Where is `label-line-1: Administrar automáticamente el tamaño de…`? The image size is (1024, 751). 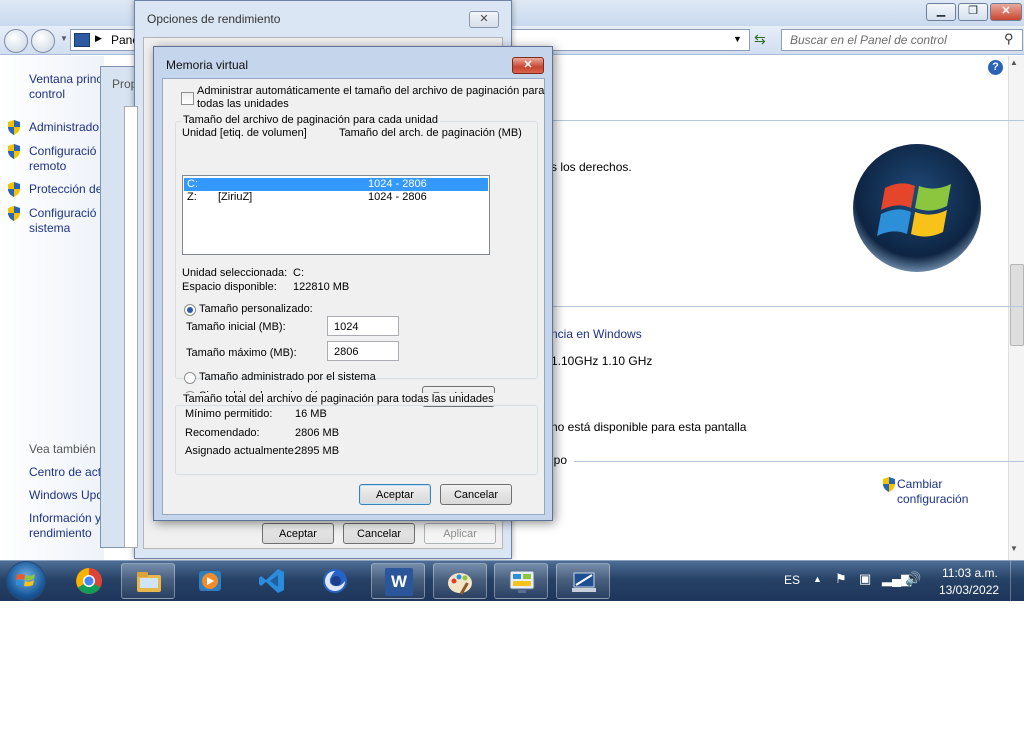 label-line-1: Administrar automáticamente el tamaño de… is located at coordinates (371, 91).